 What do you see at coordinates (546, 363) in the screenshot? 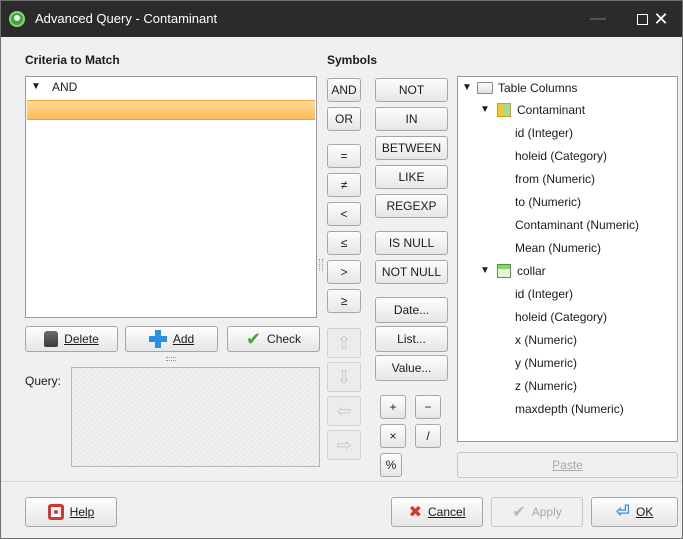
I see `tree-column: y (Numeric)` at bounding box center [546, 363].